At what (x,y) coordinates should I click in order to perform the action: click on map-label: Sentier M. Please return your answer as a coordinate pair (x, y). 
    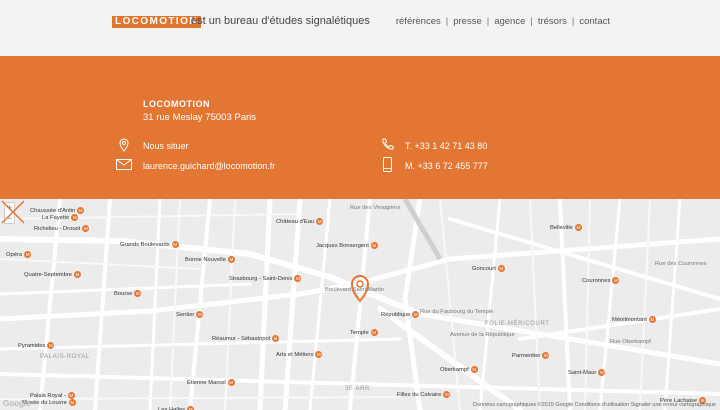
    Looking at the image, I should click on (190, 315).